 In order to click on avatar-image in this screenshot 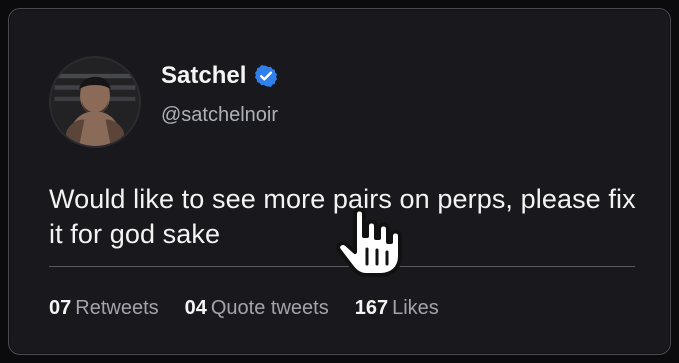, I will do `click(95, 102)`.